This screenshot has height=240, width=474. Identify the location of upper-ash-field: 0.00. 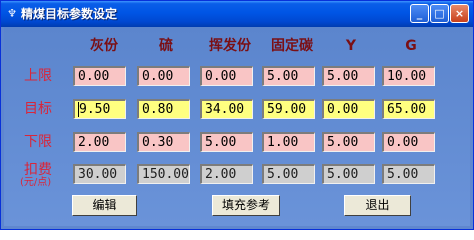
(99, 76).